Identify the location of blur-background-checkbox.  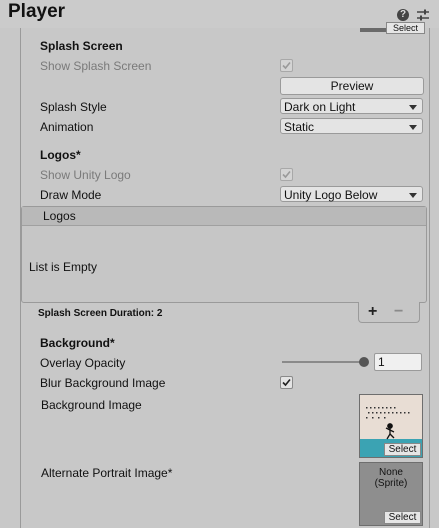
(286, 382).